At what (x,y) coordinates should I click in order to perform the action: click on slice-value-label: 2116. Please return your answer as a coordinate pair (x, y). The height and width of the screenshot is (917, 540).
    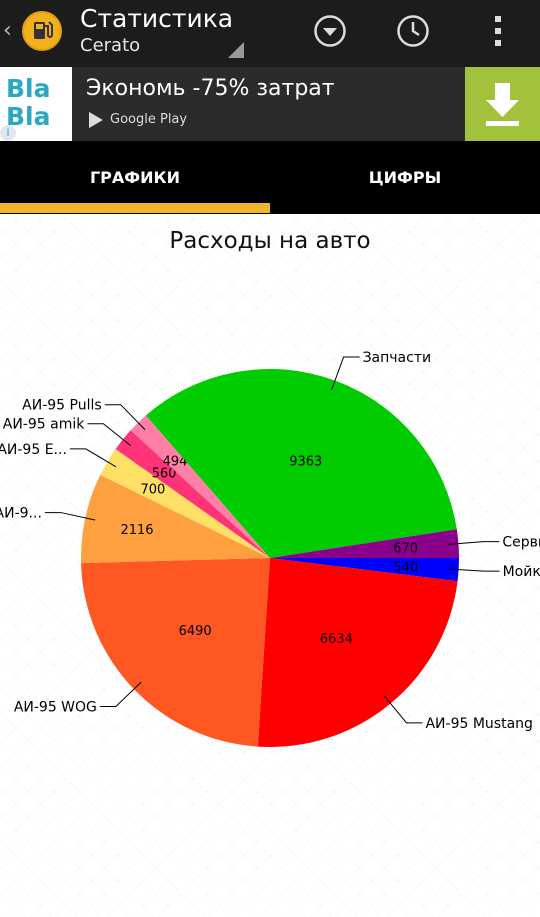
    Looking at the image, I should click on (136, 530).